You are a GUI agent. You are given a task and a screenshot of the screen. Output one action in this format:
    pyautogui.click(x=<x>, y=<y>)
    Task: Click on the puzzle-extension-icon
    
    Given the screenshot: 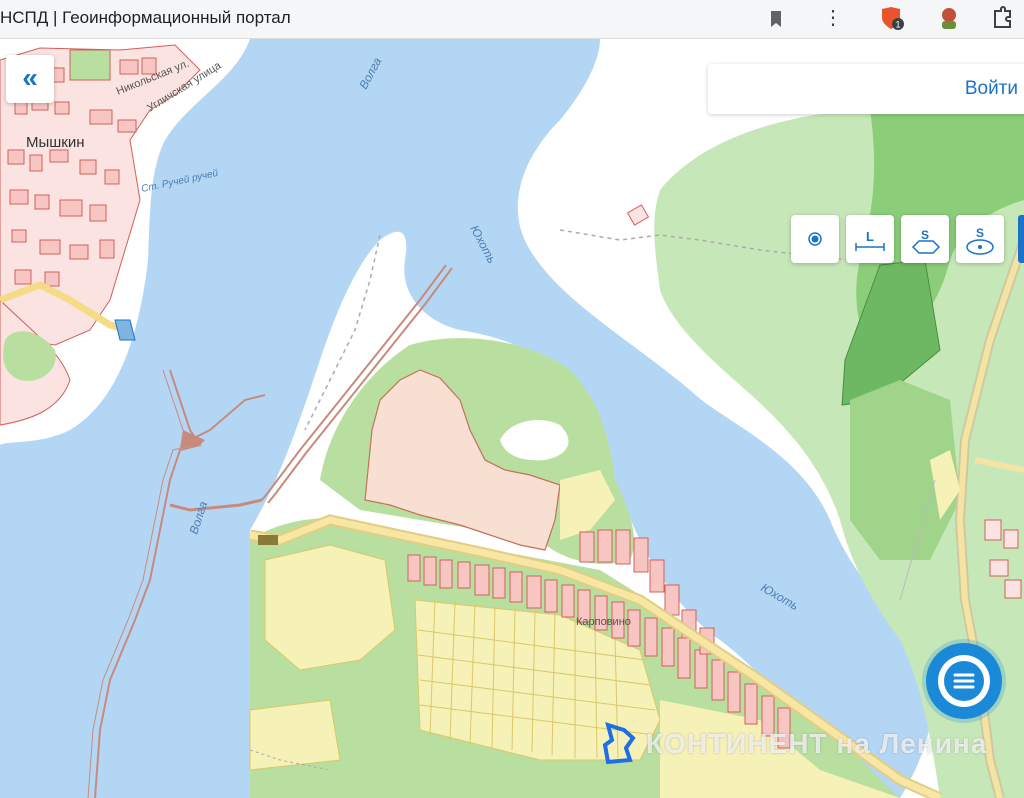 What is the action you would take?
    pyautogui.click(x=1003, y=18)
    